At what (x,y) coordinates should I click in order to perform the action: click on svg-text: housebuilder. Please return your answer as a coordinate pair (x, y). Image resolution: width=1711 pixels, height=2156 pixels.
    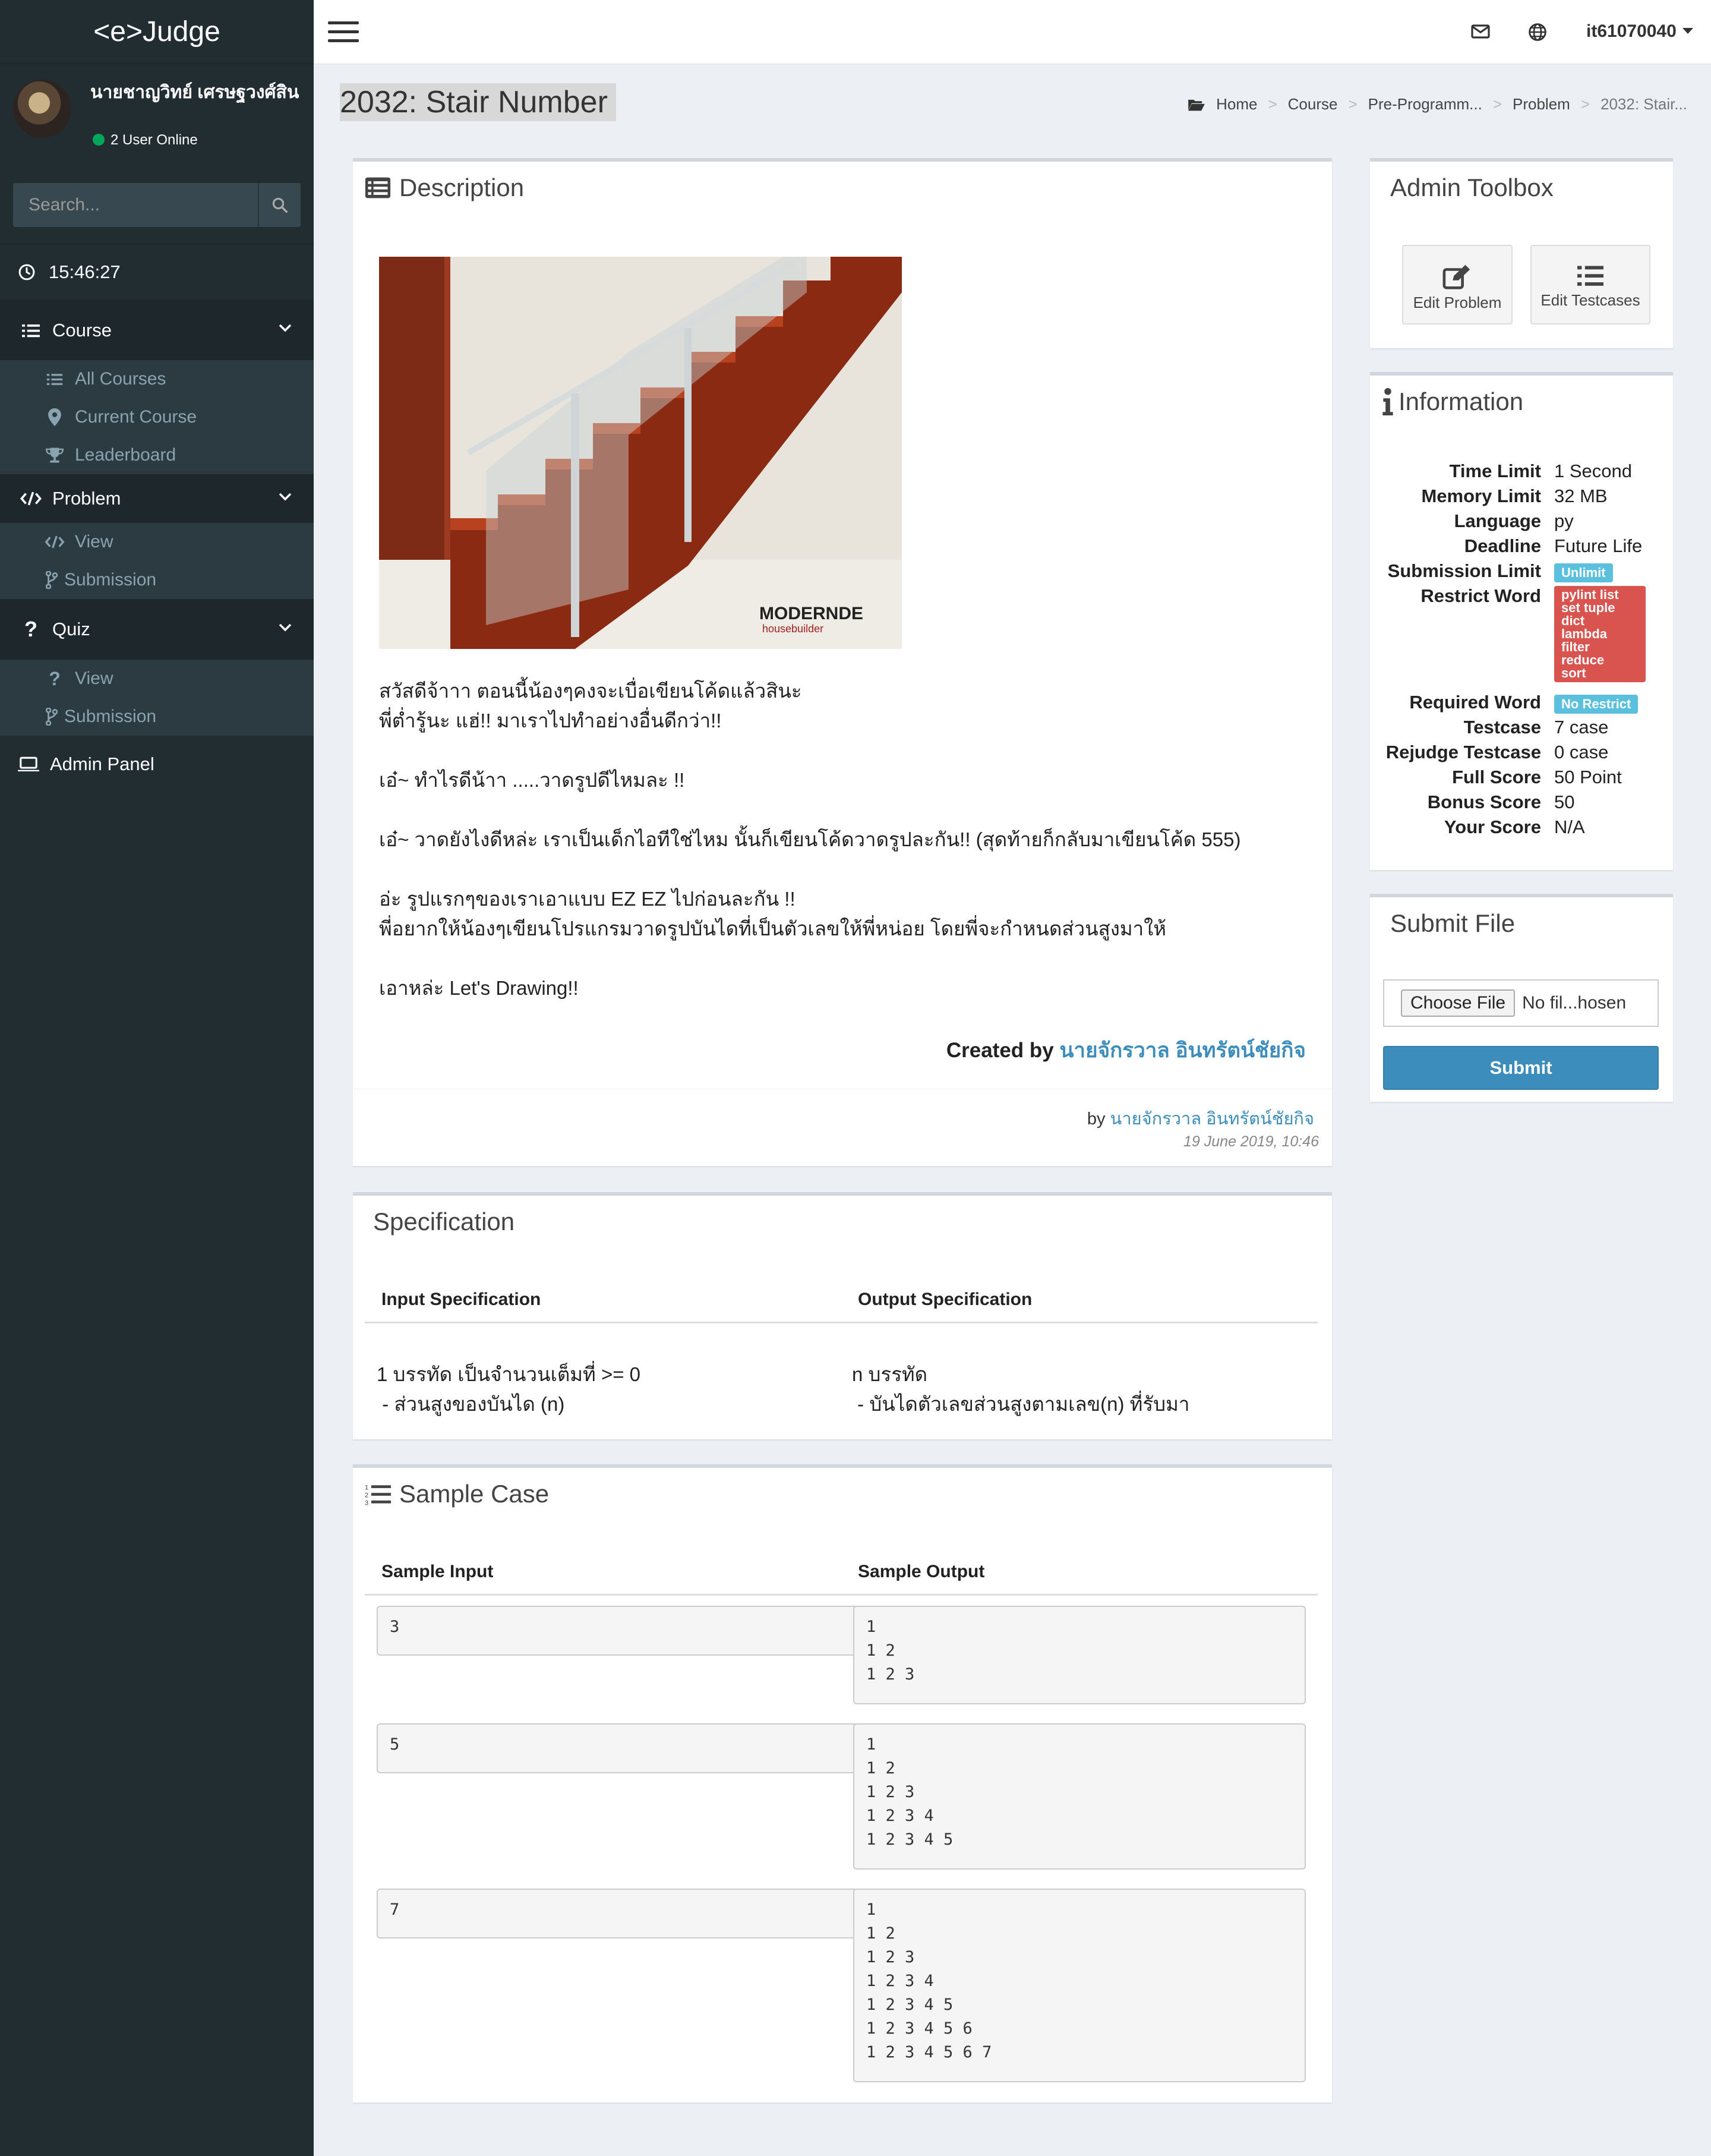
    Looking at the image, I should click on (792, 629).